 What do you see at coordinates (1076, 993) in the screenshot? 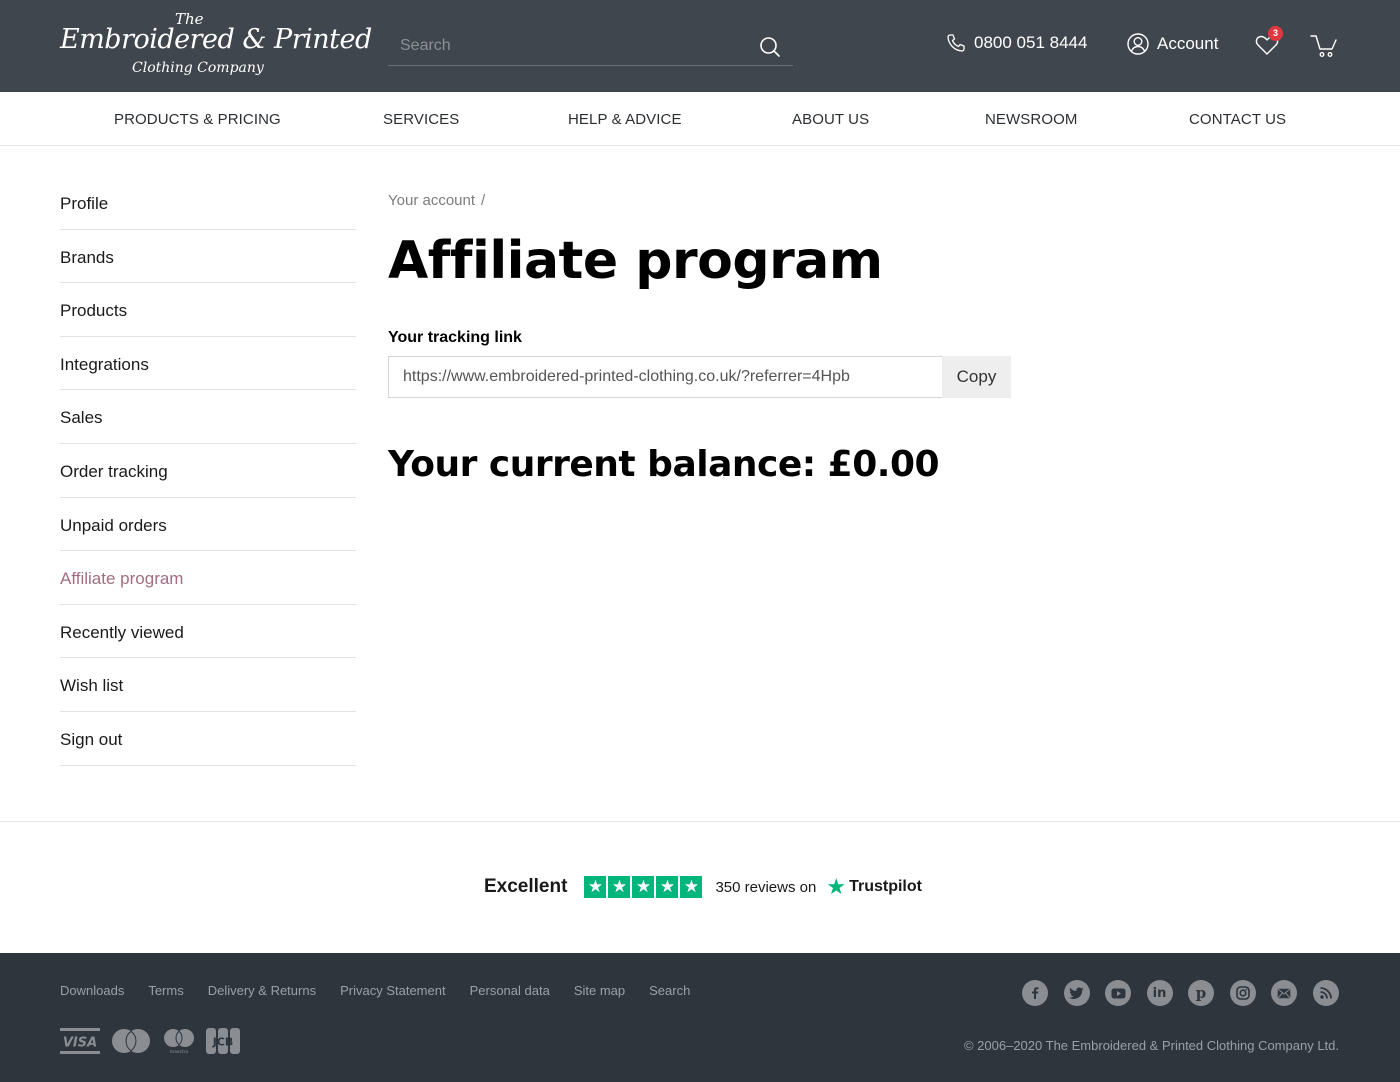
I see `twitter-icon` at bounding box center [1076, 993].